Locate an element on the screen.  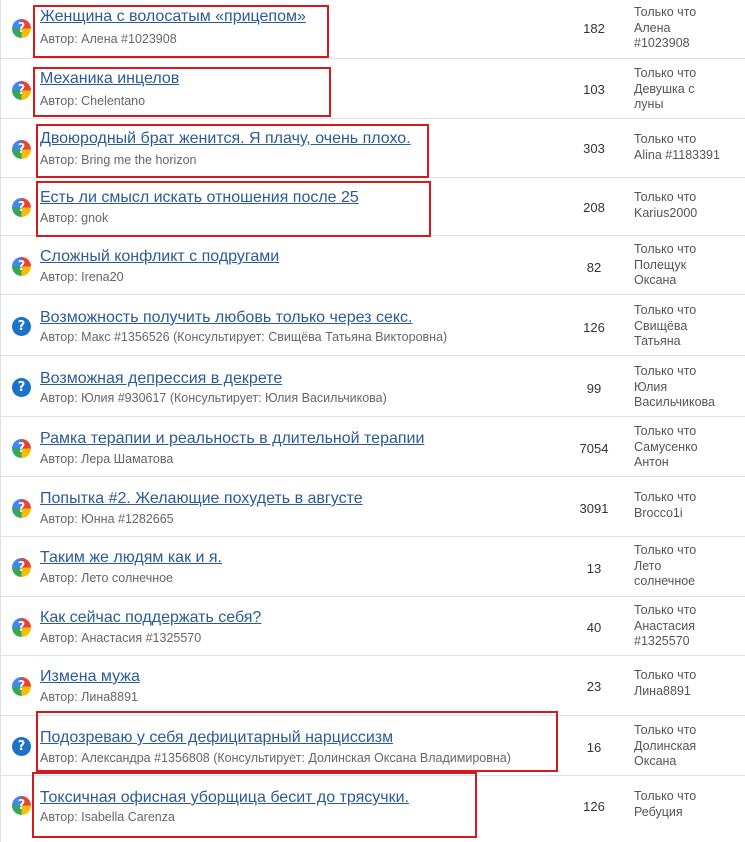
last-post-info: Только что Долинская Оксана is located at coordinates (689, 746).